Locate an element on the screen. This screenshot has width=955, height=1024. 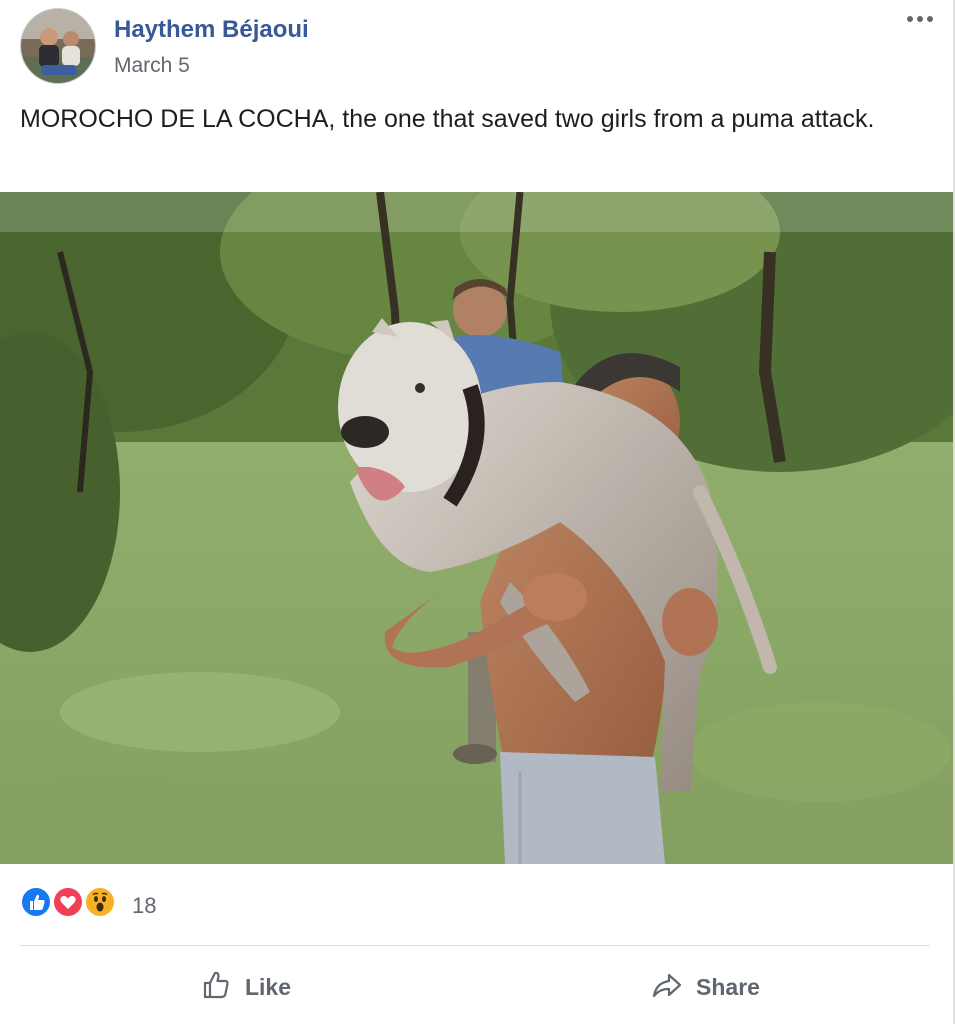
post-header: Haythem Béjaoui March 5 is located at coordinates (480, 48).